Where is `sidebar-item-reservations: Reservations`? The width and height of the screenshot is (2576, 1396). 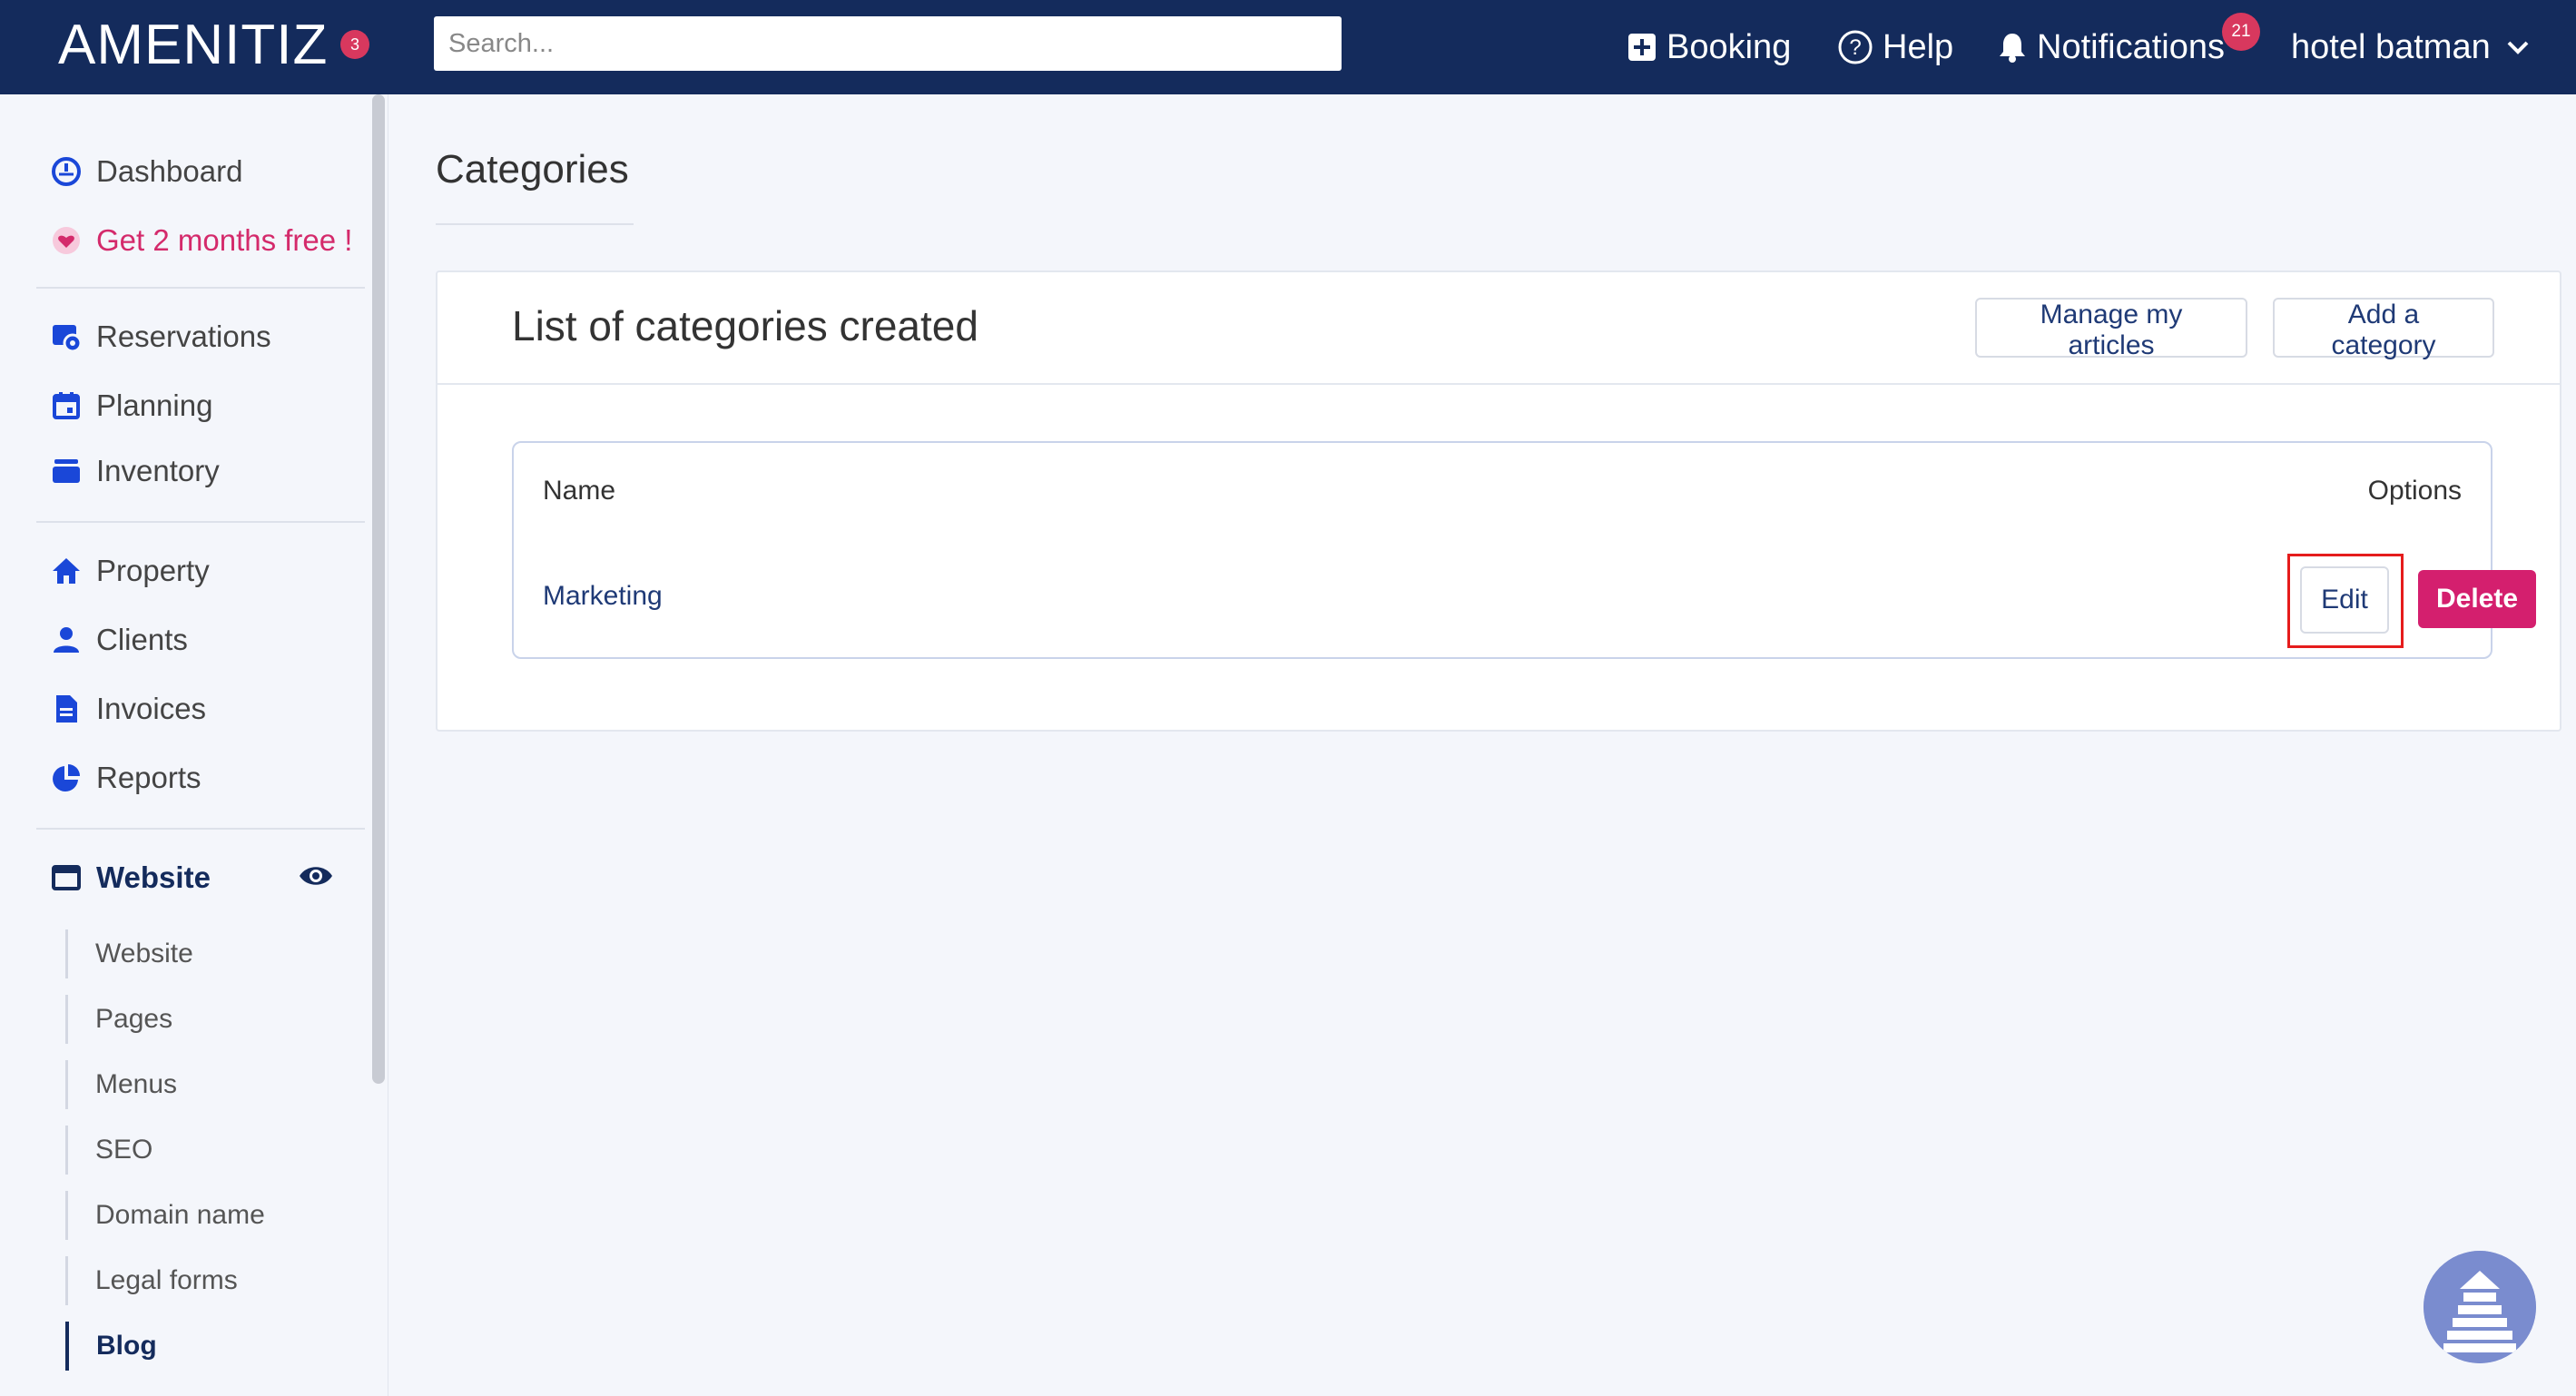 sidebar-item-reservations: Reservations is located at coordinates (161, 336).